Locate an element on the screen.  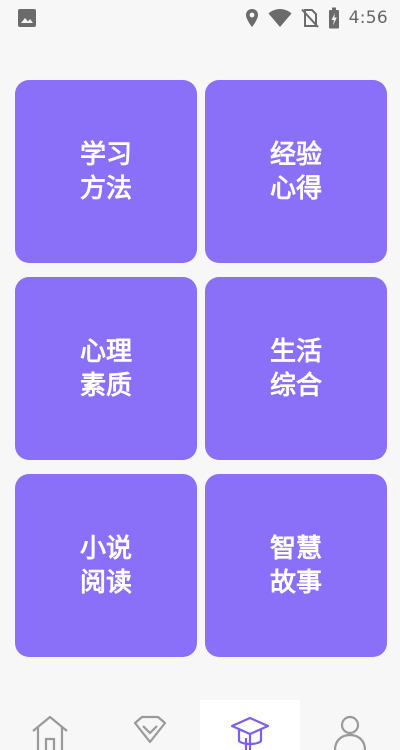
home-icon is located at coordinates (50, 732).